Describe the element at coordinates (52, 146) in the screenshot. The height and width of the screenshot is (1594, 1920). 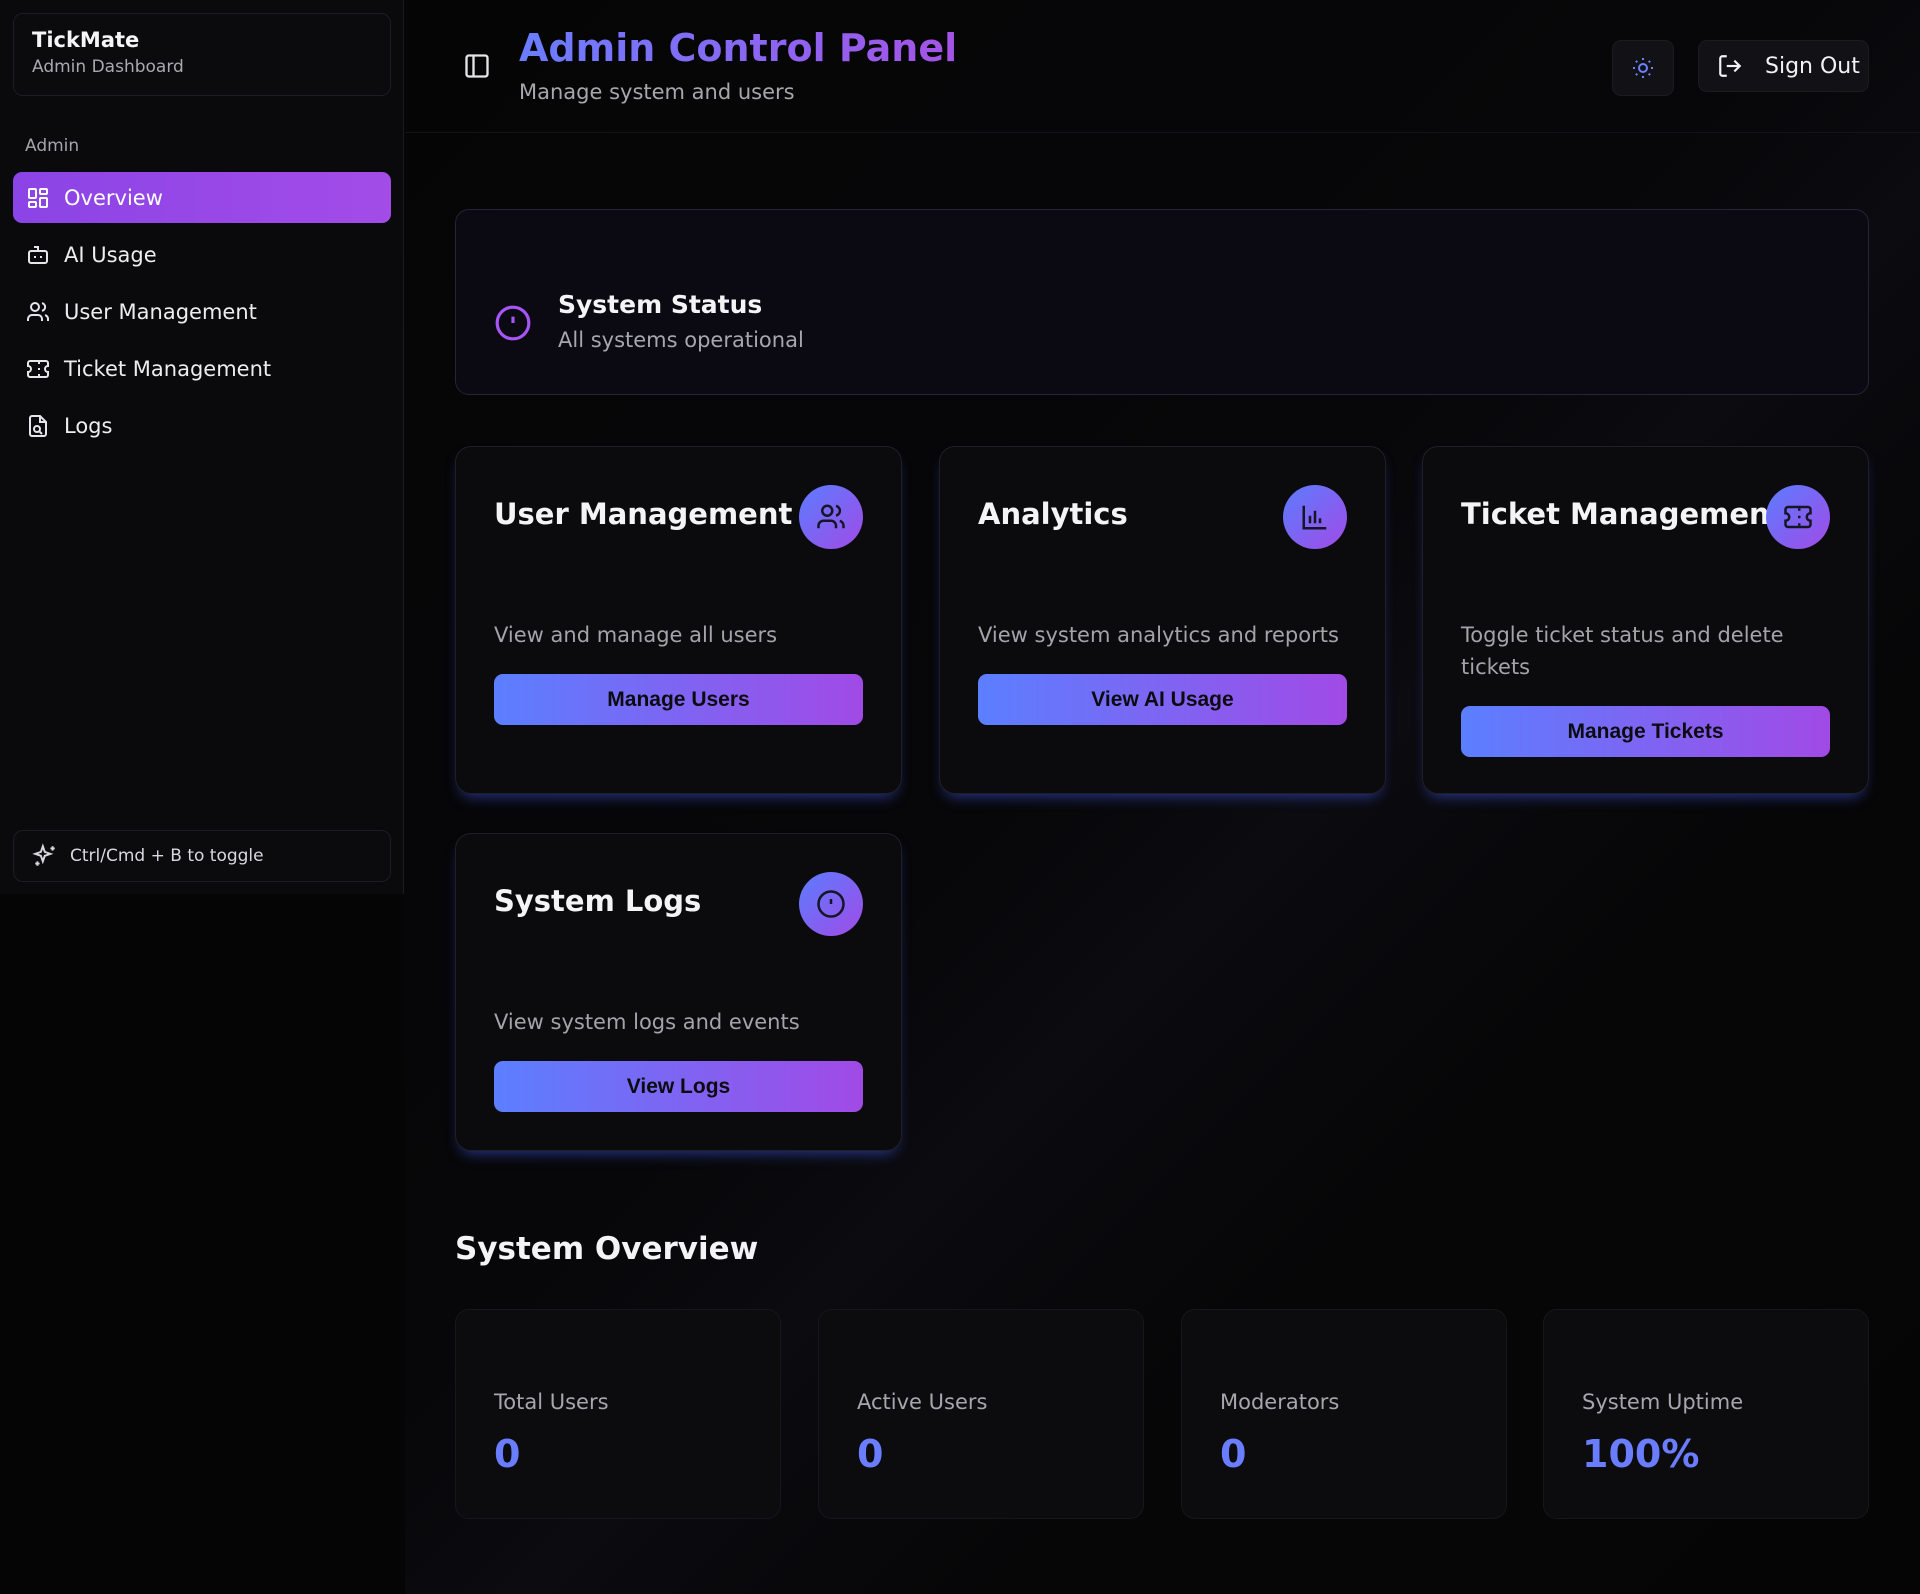
I see `sidebar-group-label: Admin` at that location.